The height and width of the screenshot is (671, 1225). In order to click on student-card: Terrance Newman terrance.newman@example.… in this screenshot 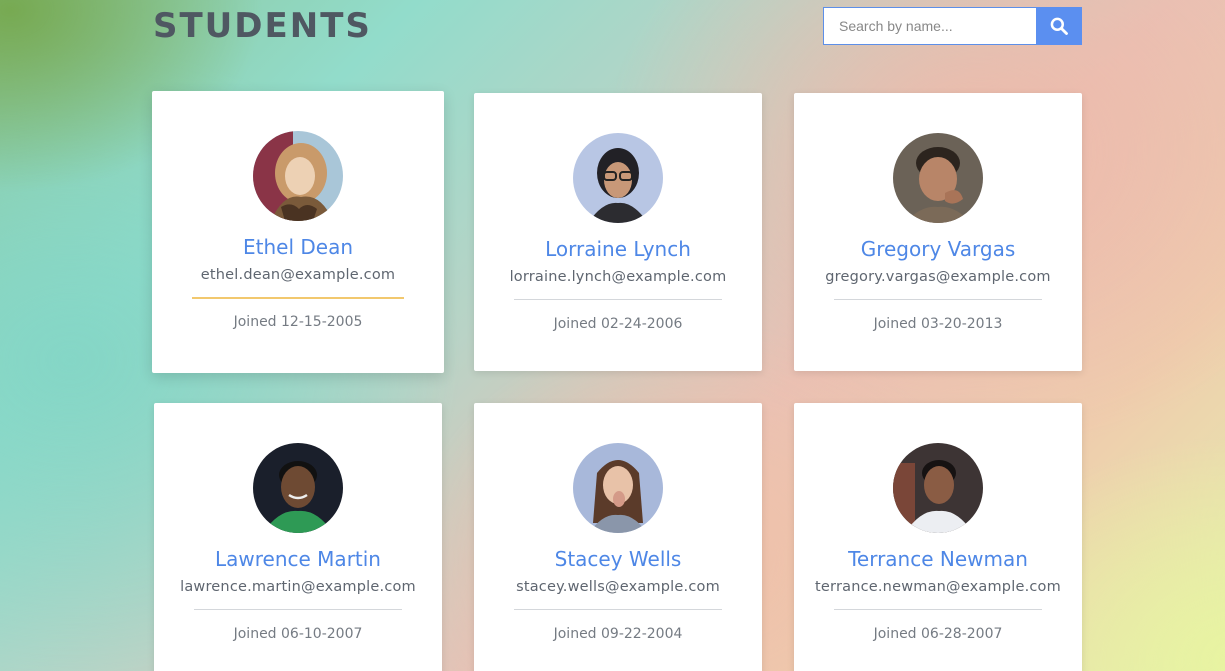, I will do `click(938, 537)`.